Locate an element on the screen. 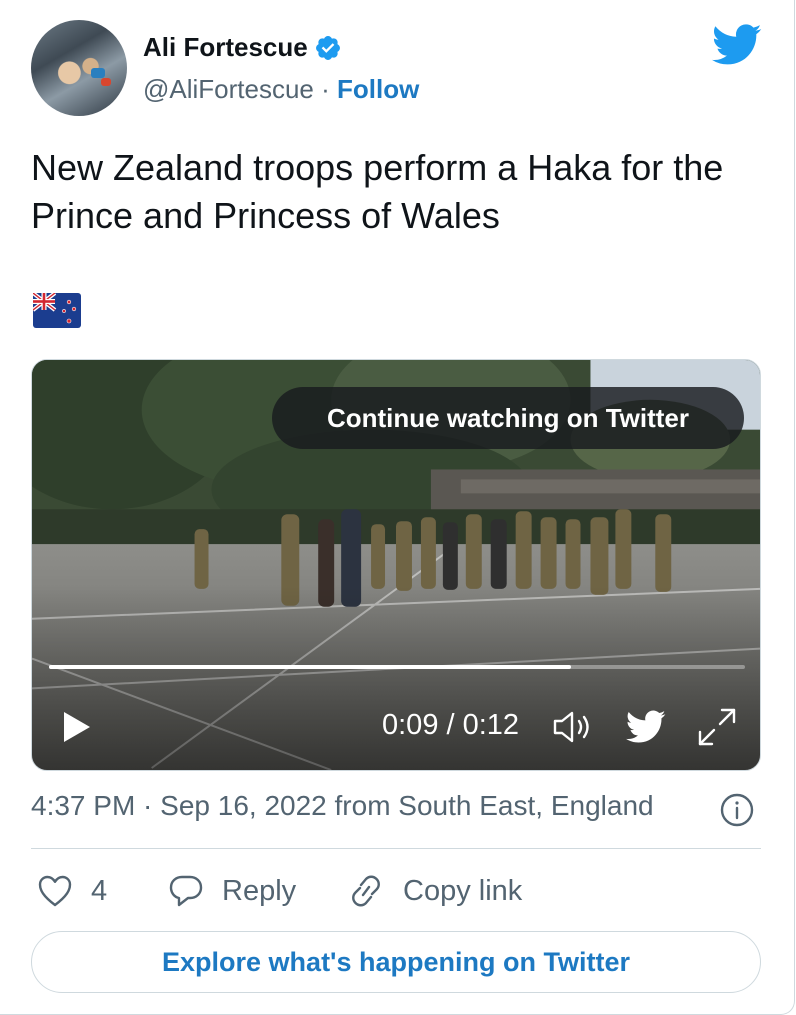 This screenshot has height=1015, width=796. verified-badge-icon is located at coordinates (327, 47).